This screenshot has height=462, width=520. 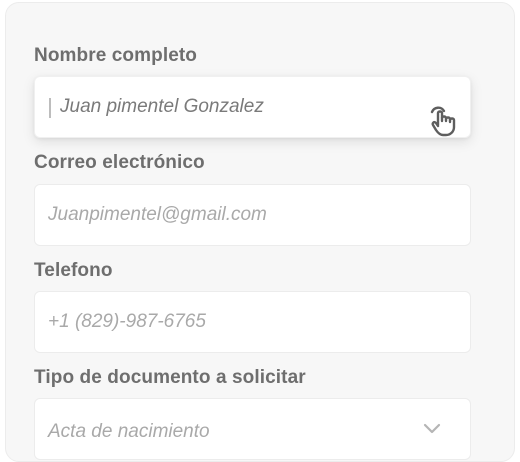 What do you see at coordinates (119, 162) in the screenshot?
I see `email-label: Correo electrónico` at bounding box center [119, 162].